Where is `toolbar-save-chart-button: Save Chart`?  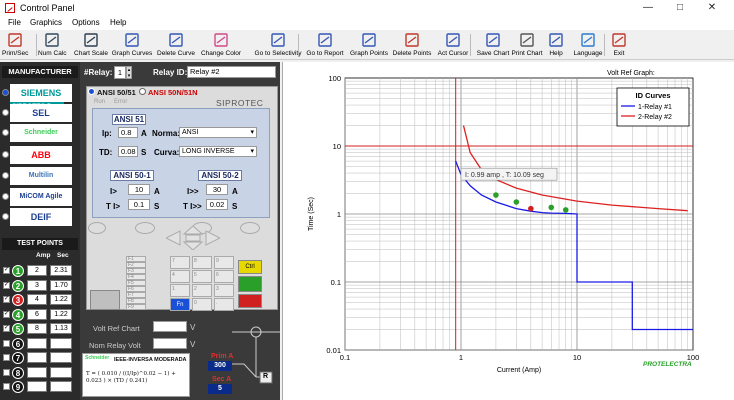 toolbar-save-chart-button: Save Chart is located at coordinates (493, 45).